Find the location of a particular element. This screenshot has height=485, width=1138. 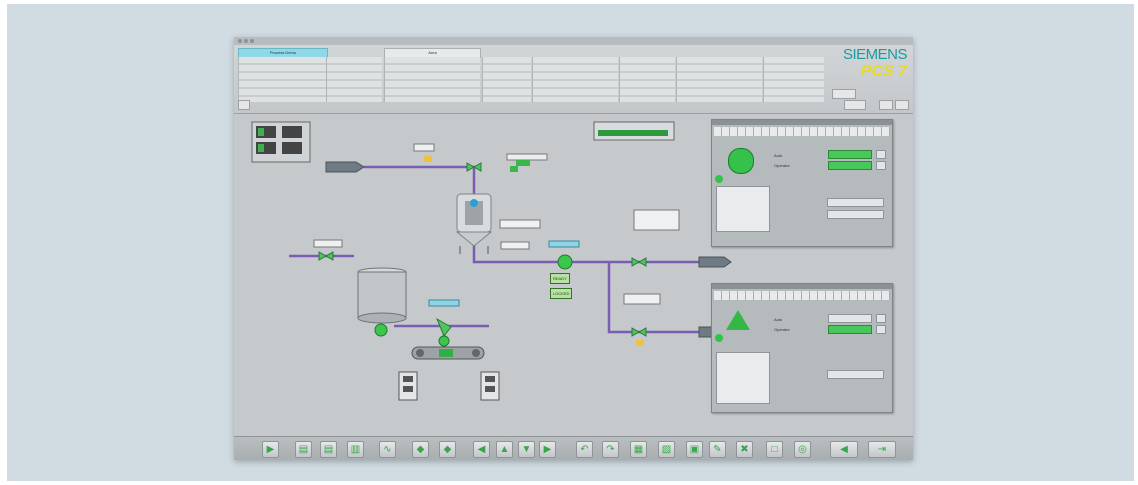

overview-header: Process Demo Area SIEMENS PCS 7 is located at coordinates (573, 75).